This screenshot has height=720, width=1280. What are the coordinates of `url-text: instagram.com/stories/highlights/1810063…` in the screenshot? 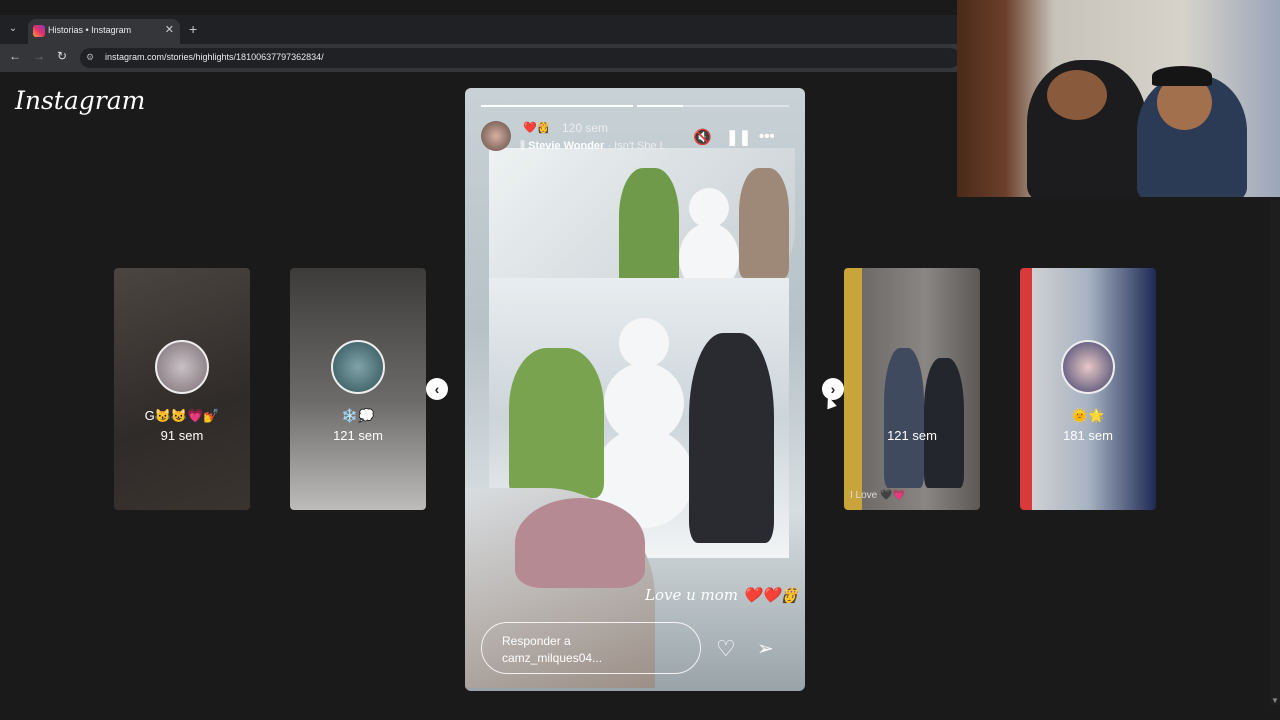 It's located at (214, 57).